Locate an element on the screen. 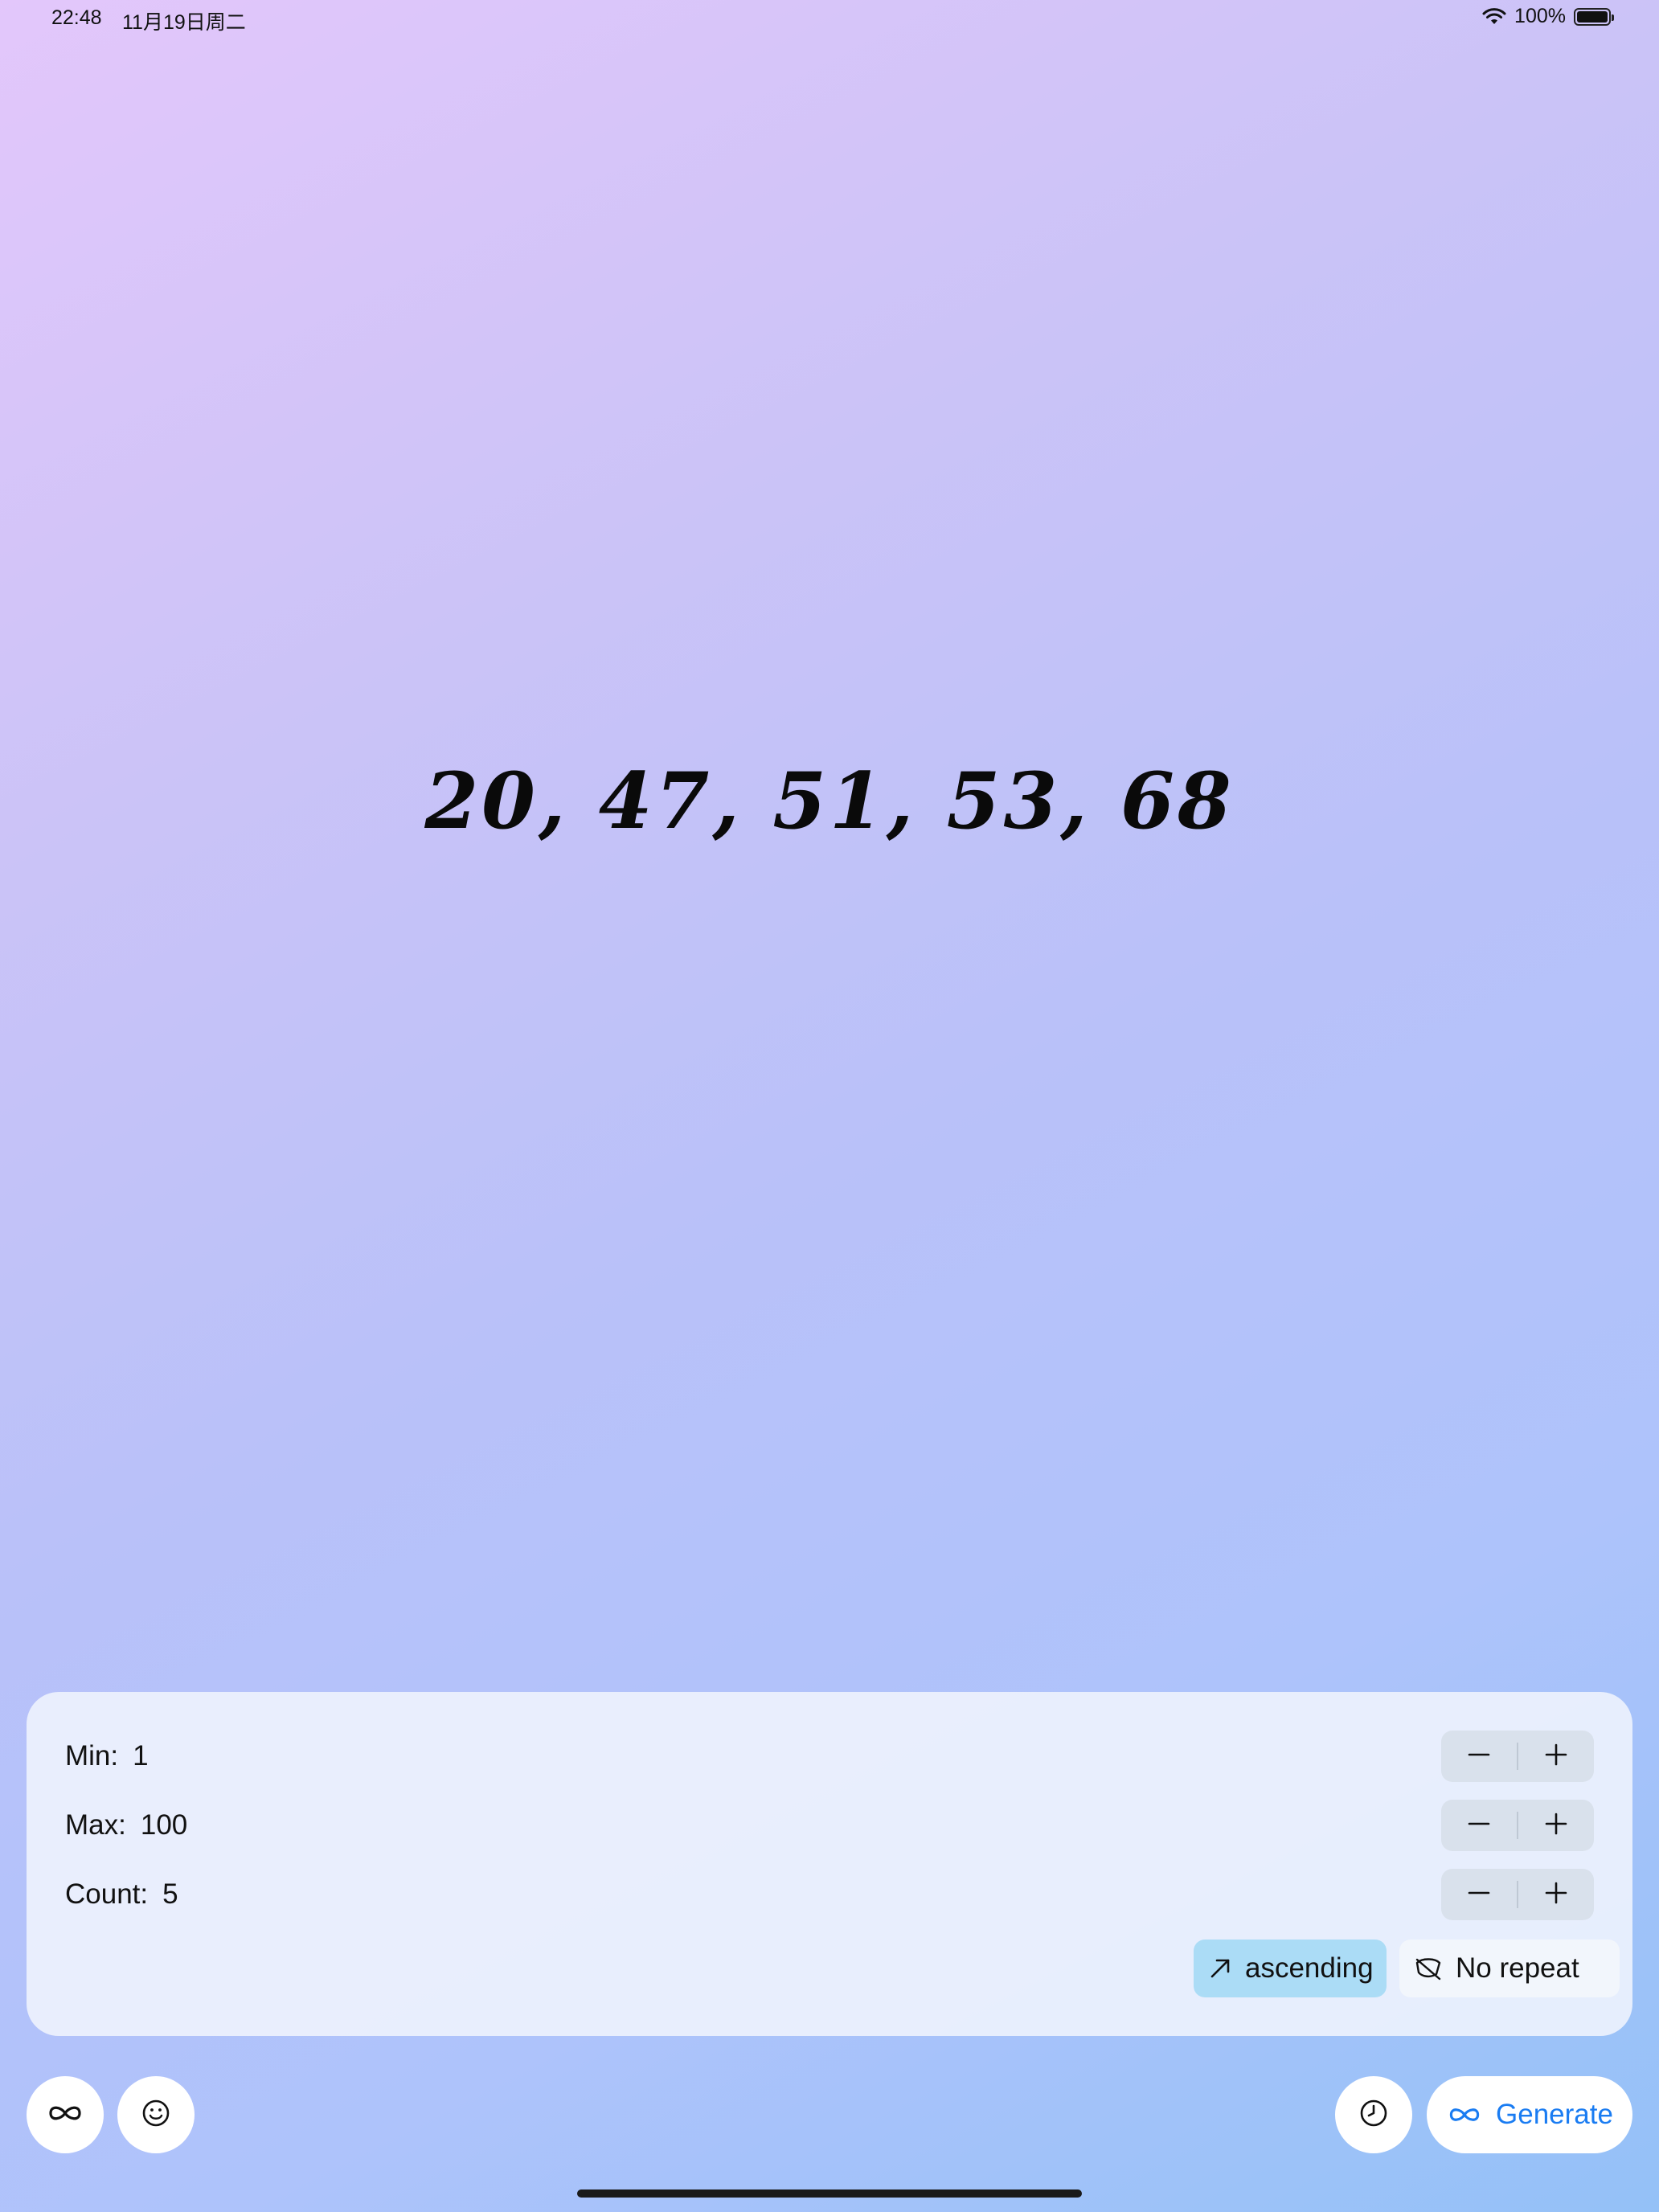 The height and width of the screenshot is (2212, 1659). count-label: Count: is located at coordinates (107, 1894).